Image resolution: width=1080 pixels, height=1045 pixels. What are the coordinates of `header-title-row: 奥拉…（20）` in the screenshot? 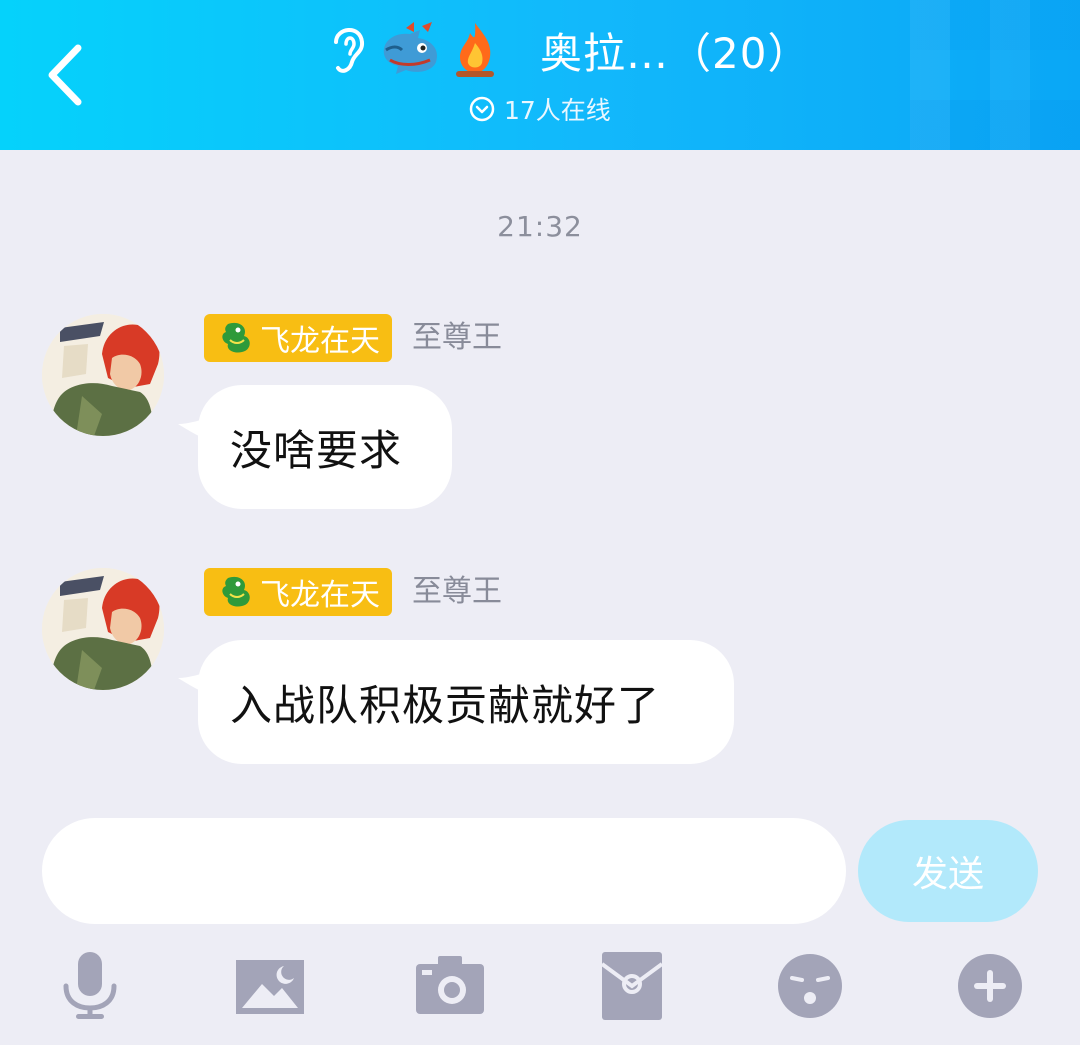 It's located at (580, 50).